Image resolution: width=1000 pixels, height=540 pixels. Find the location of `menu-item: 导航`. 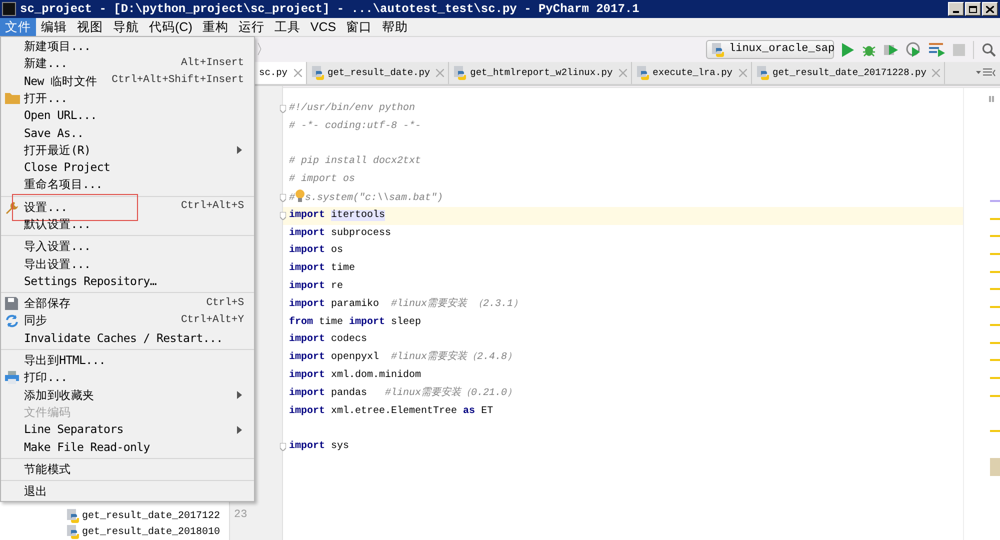

menu-item: 导航 is located at coordinates (126, 27).